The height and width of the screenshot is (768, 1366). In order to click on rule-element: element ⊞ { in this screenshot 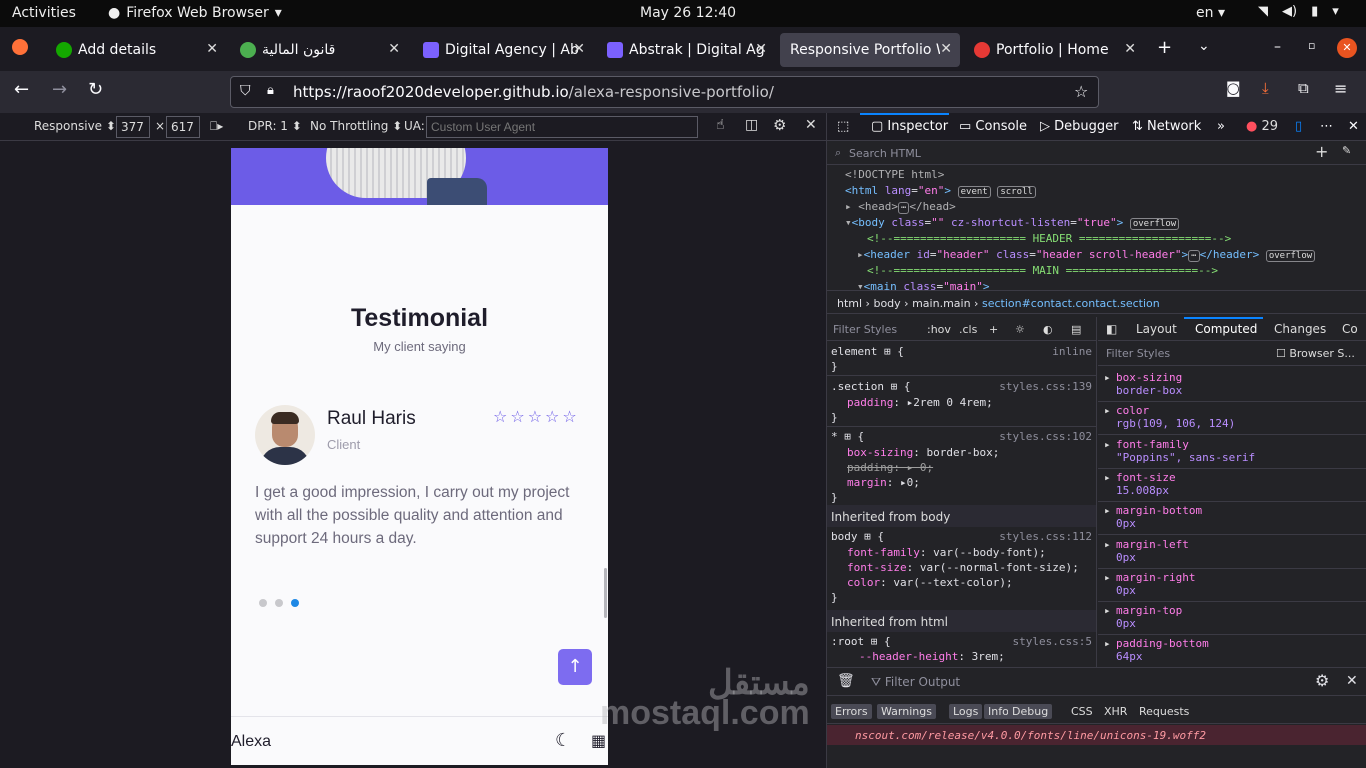, I will do `click(867, 351)`.